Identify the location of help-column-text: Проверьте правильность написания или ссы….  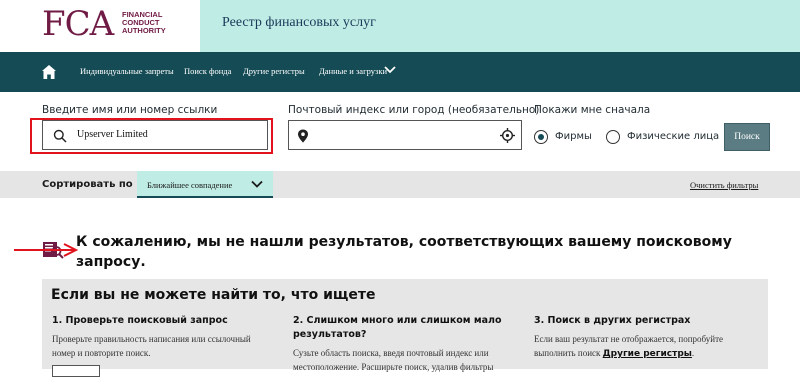
(151, 346).